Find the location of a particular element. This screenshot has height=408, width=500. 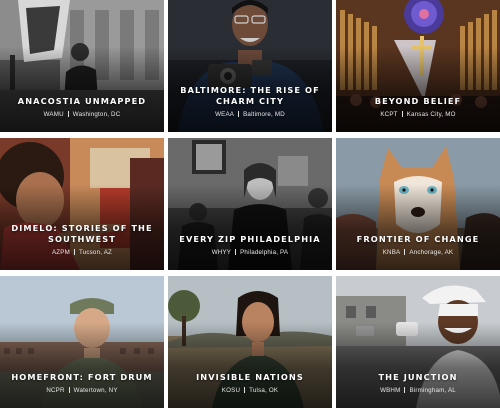

station-location: Watertown, NY is located at coordinates (95, 390).